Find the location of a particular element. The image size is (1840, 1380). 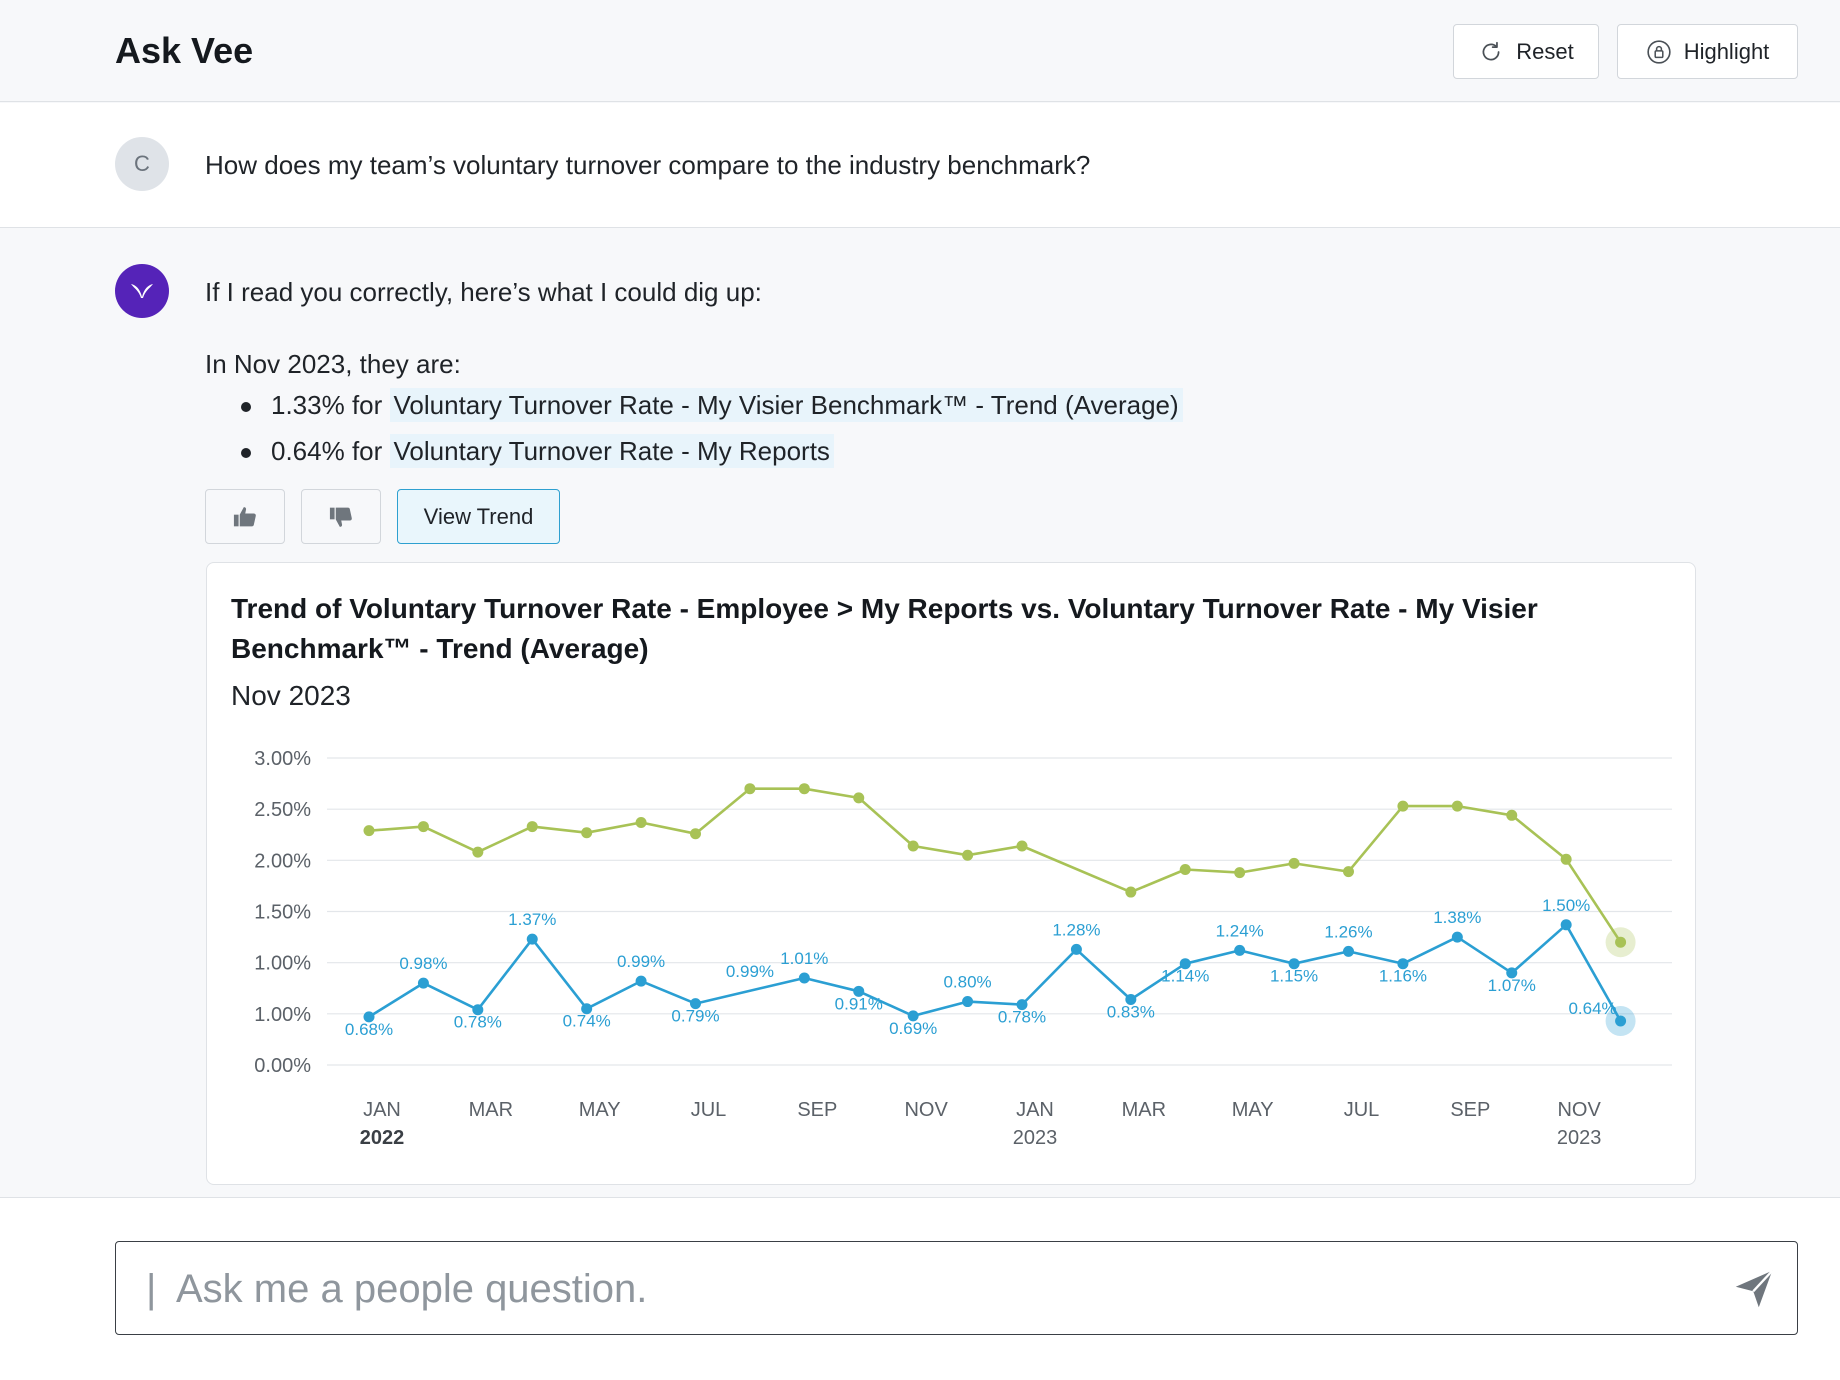

x-tick-year-label: 2023 is located at coordinates (1579, 1138).